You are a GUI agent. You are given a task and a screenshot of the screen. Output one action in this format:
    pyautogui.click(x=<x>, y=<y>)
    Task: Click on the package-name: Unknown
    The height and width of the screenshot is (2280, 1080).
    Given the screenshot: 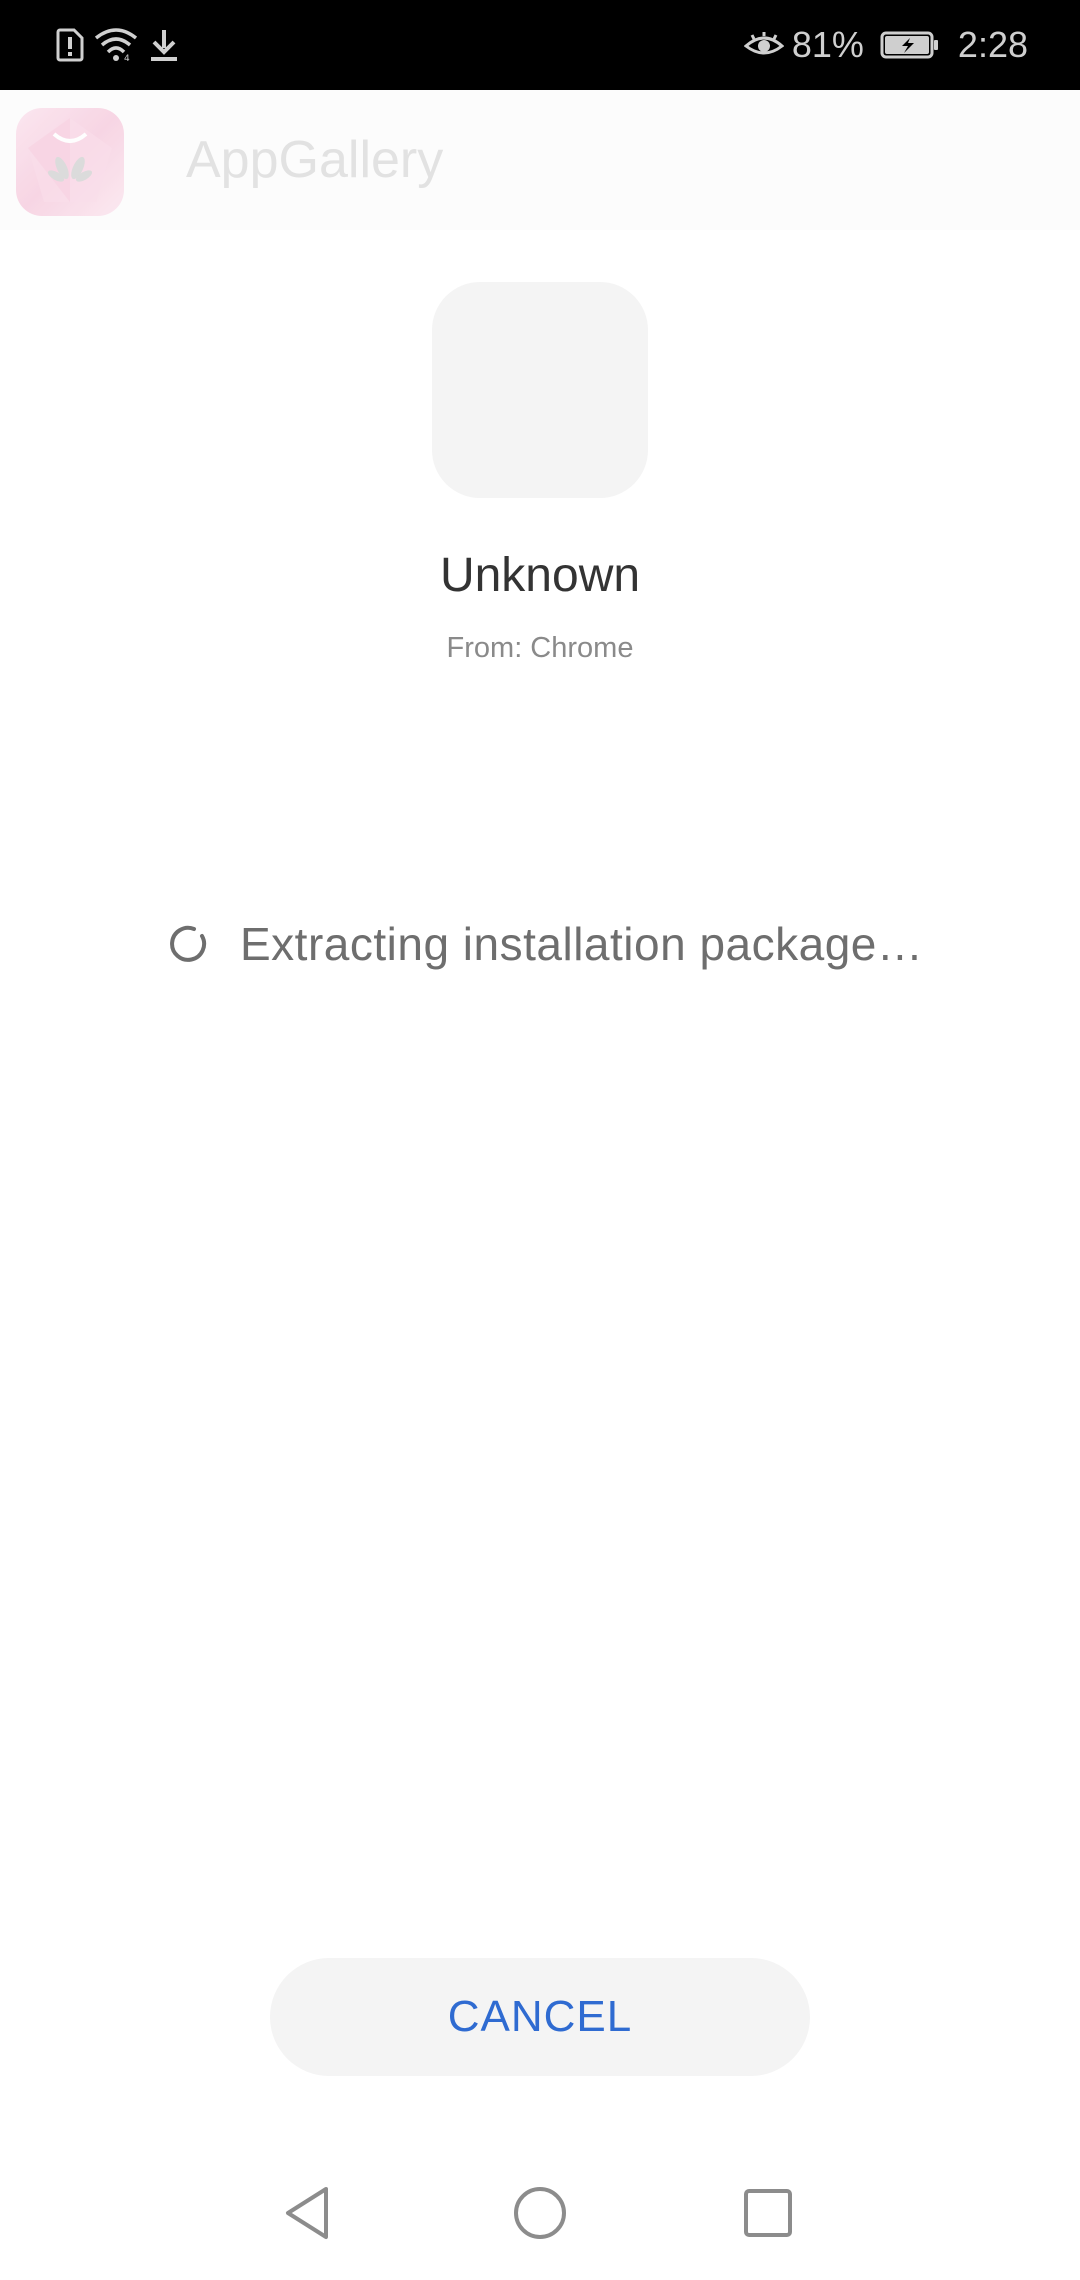 What is the action you would take?
    pyautogui.click(x=540, y=575)
    